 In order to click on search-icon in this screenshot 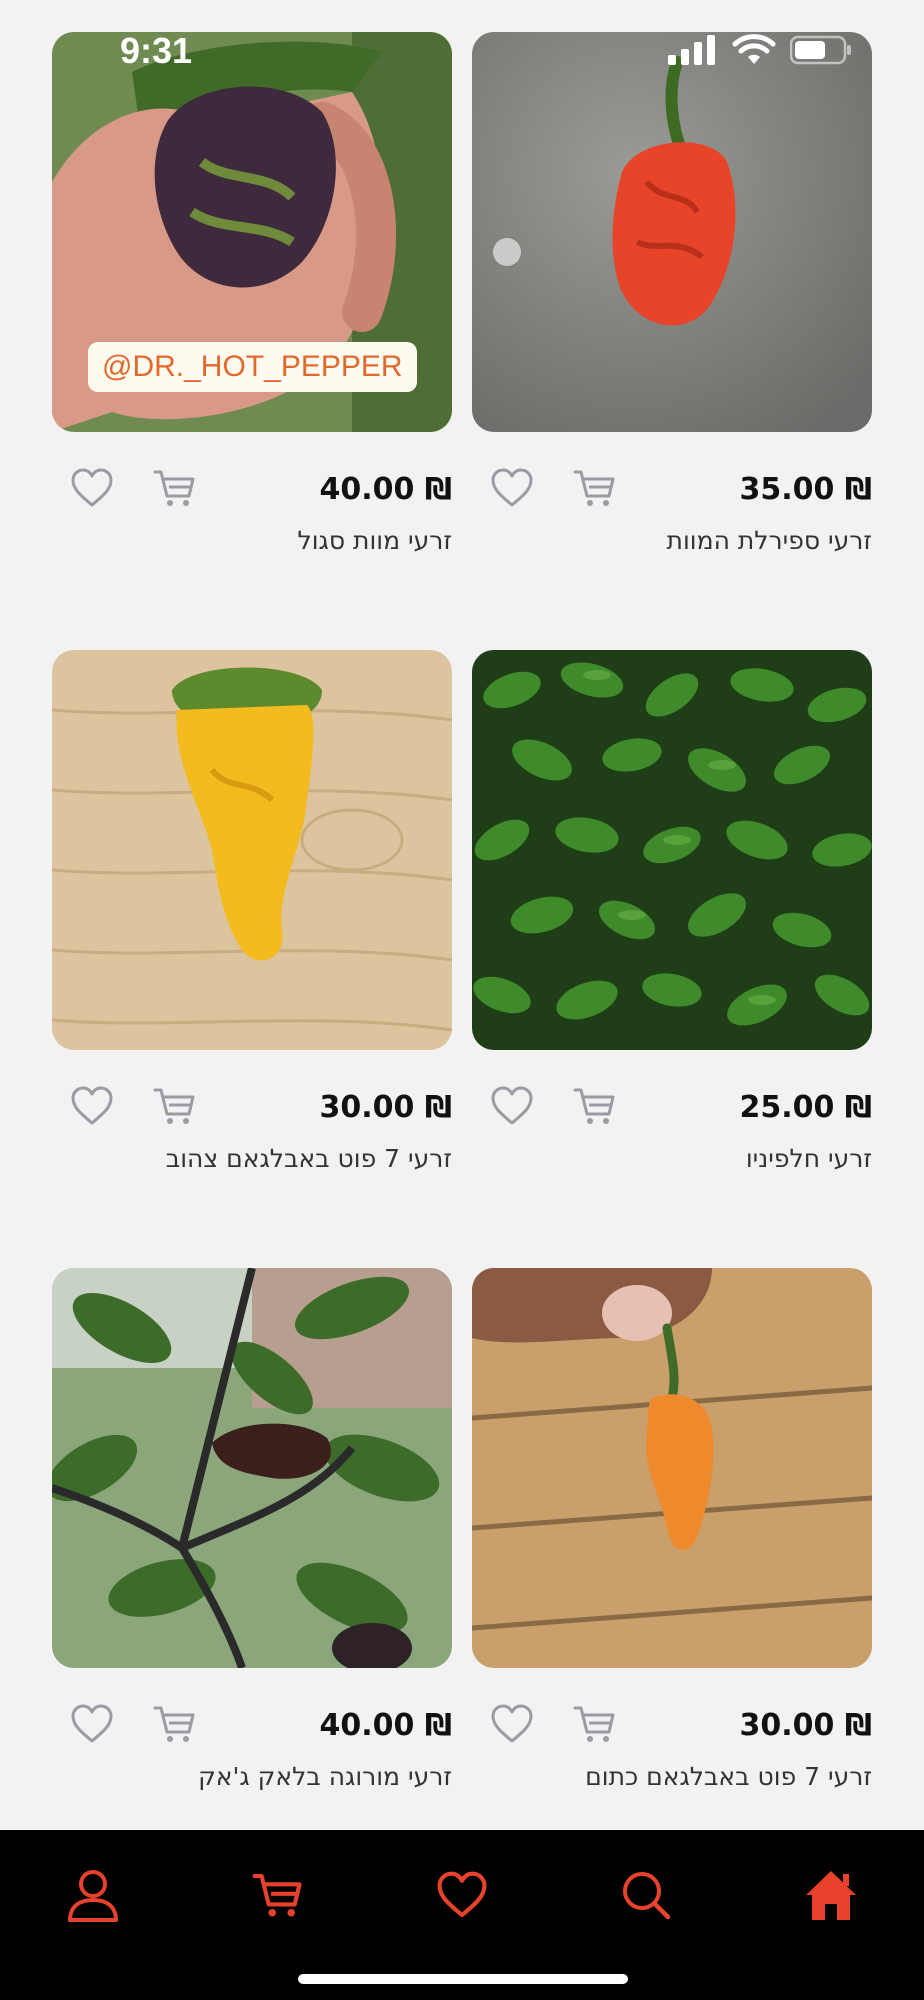, I will do `click(647, 1896)`.